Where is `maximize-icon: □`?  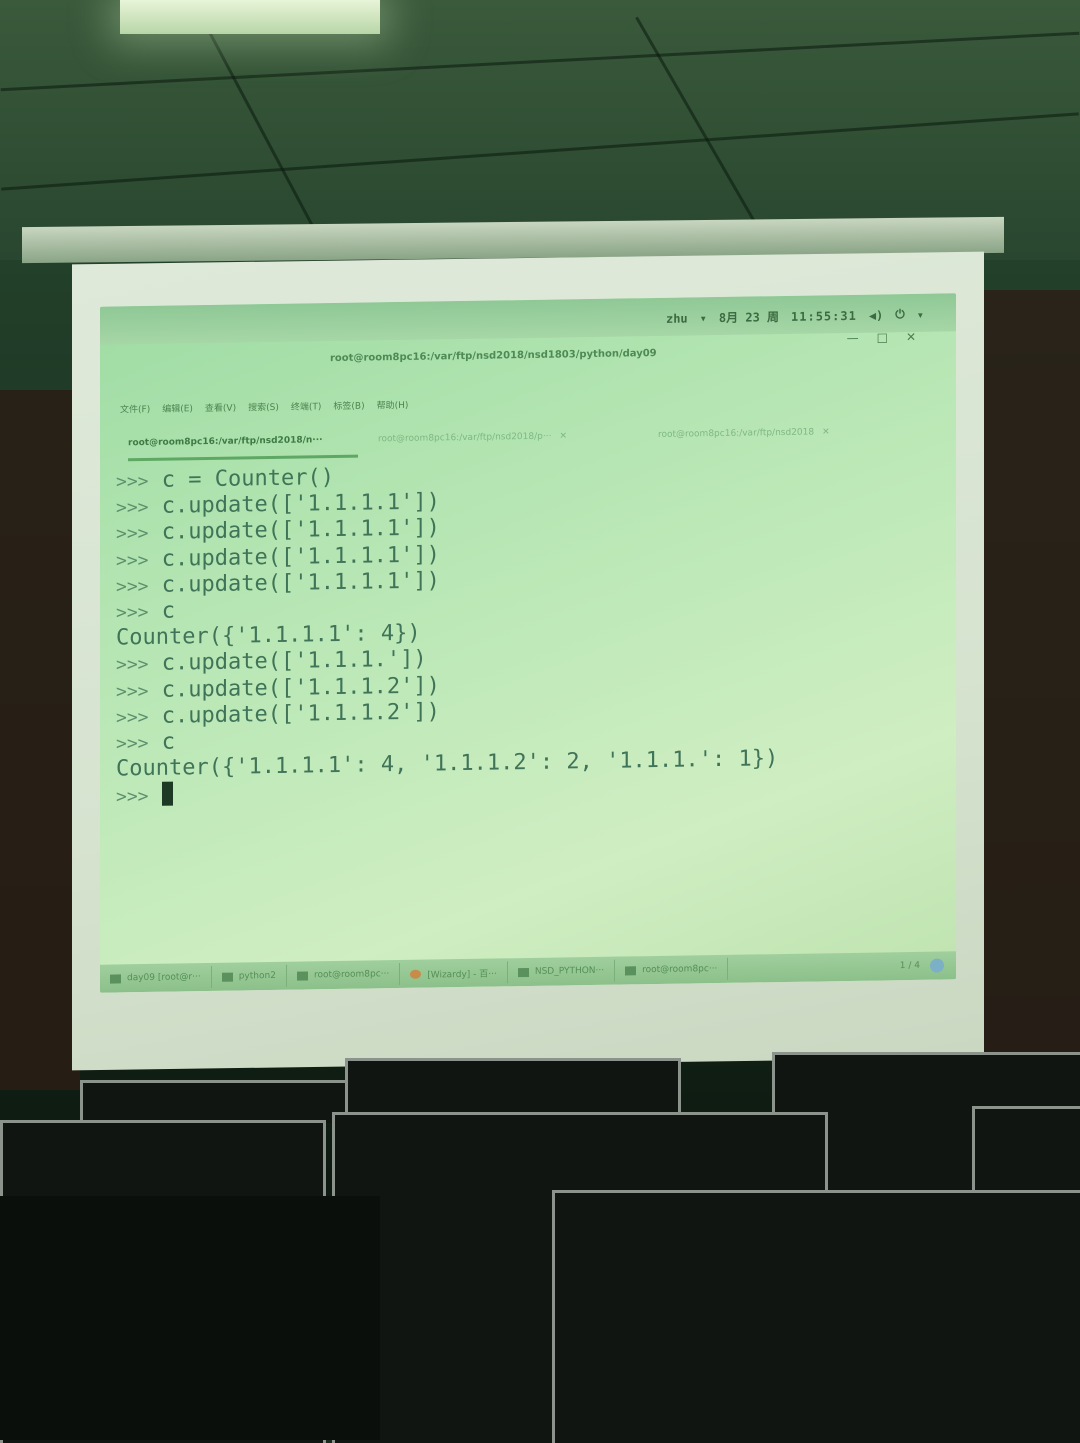
maximize-icon: □ is located at coordinates (882, 337).